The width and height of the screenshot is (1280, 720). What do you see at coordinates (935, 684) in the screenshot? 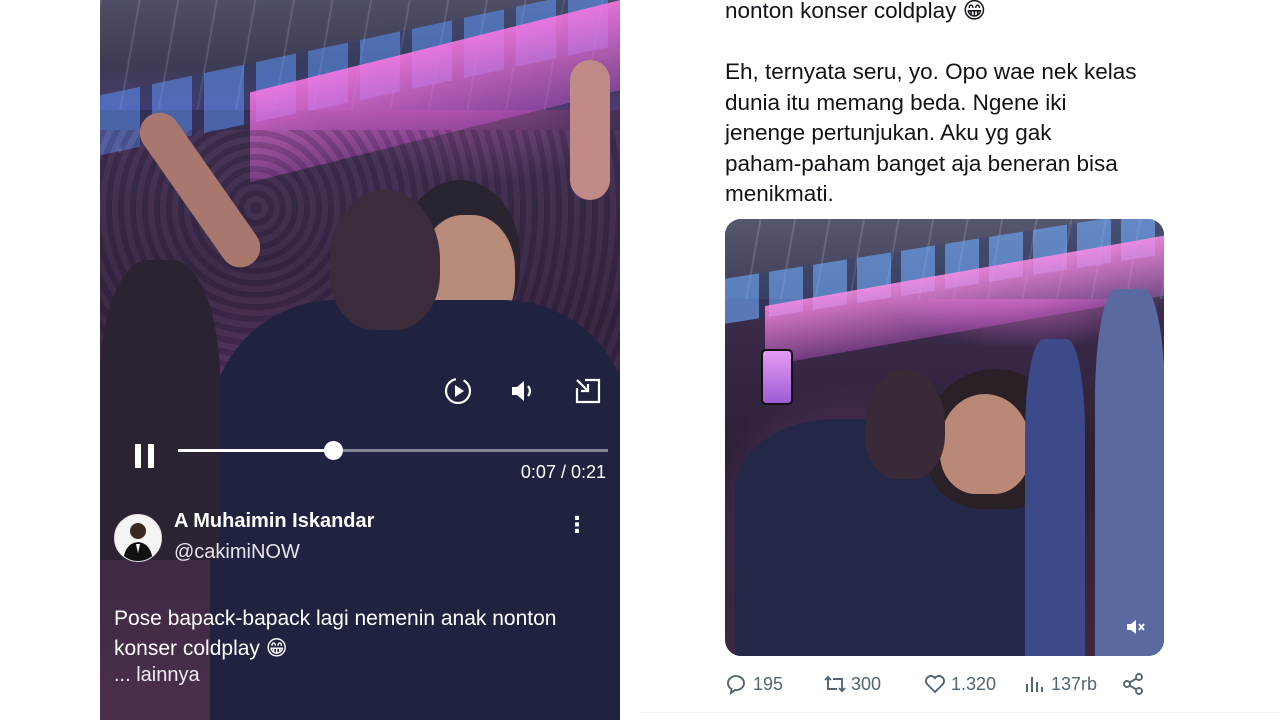
I see `heart-icon` at bounding box center [935, 684].